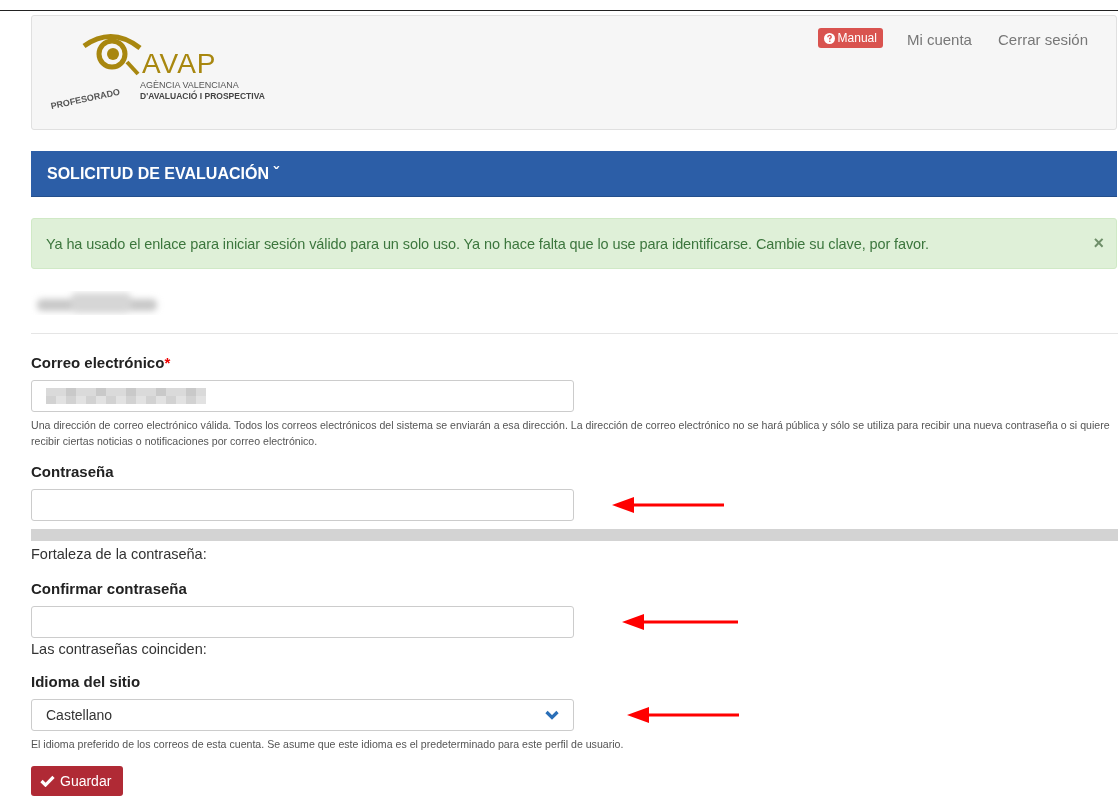 The width and height of the screenshot is (1118, 796). Describe the element at coordinates (77, 781) in the screenshot. I see `save-button: Guardar` at that location.